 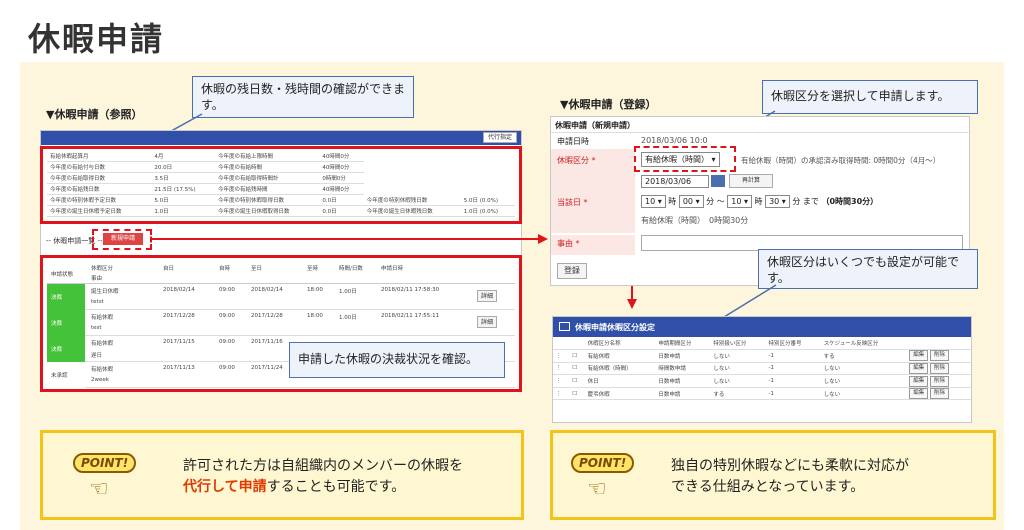 What do you see at coordinates (620, 381) in the screenshot?
I see `settings-cell: 休日` at bounding box center [620, 381].